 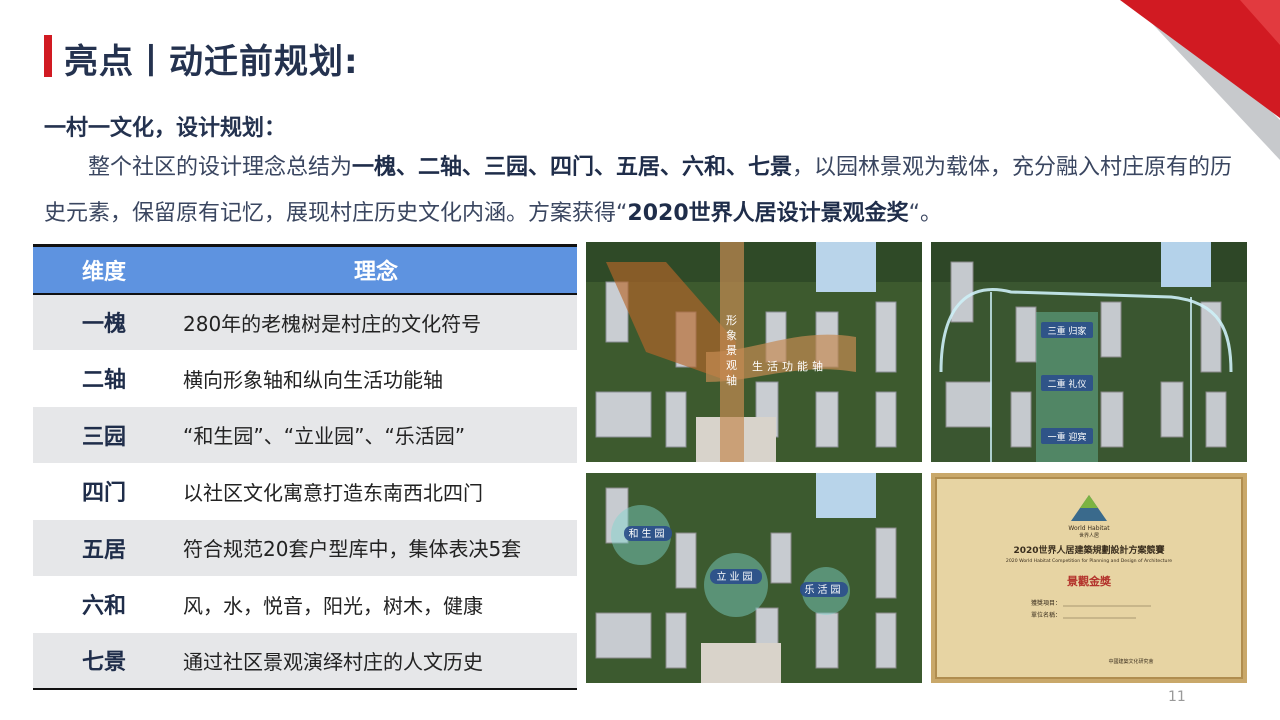 I want to click on table-row: 六和 风，水，悦音，阳光，树木，健康, so click(x=305, y=604).